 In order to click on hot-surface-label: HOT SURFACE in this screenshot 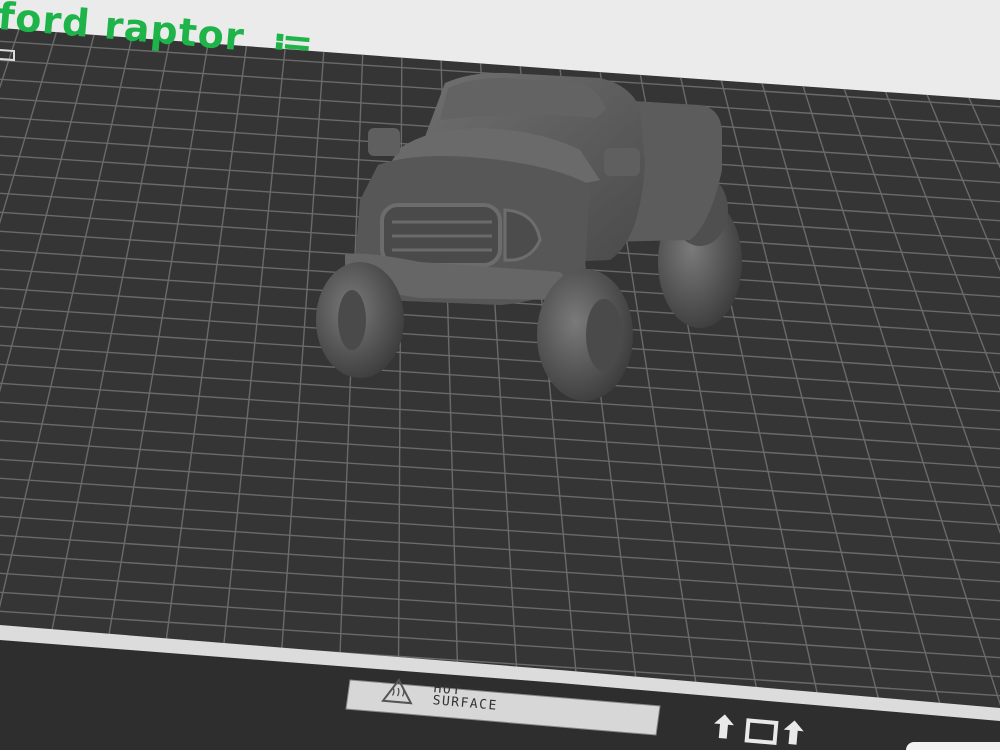, I will do `click(465, 697)`.